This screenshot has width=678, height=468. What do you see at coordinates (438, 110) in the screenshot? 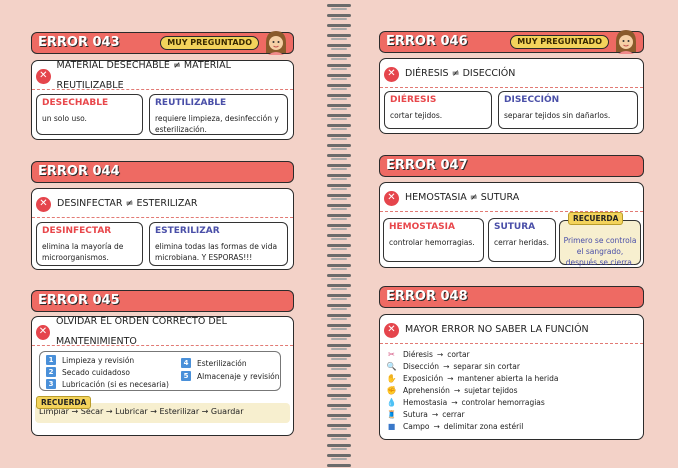
I see `term-box-dieresis: DIÉRESIS cortar tejidos.` at bounding box center [438, 110].